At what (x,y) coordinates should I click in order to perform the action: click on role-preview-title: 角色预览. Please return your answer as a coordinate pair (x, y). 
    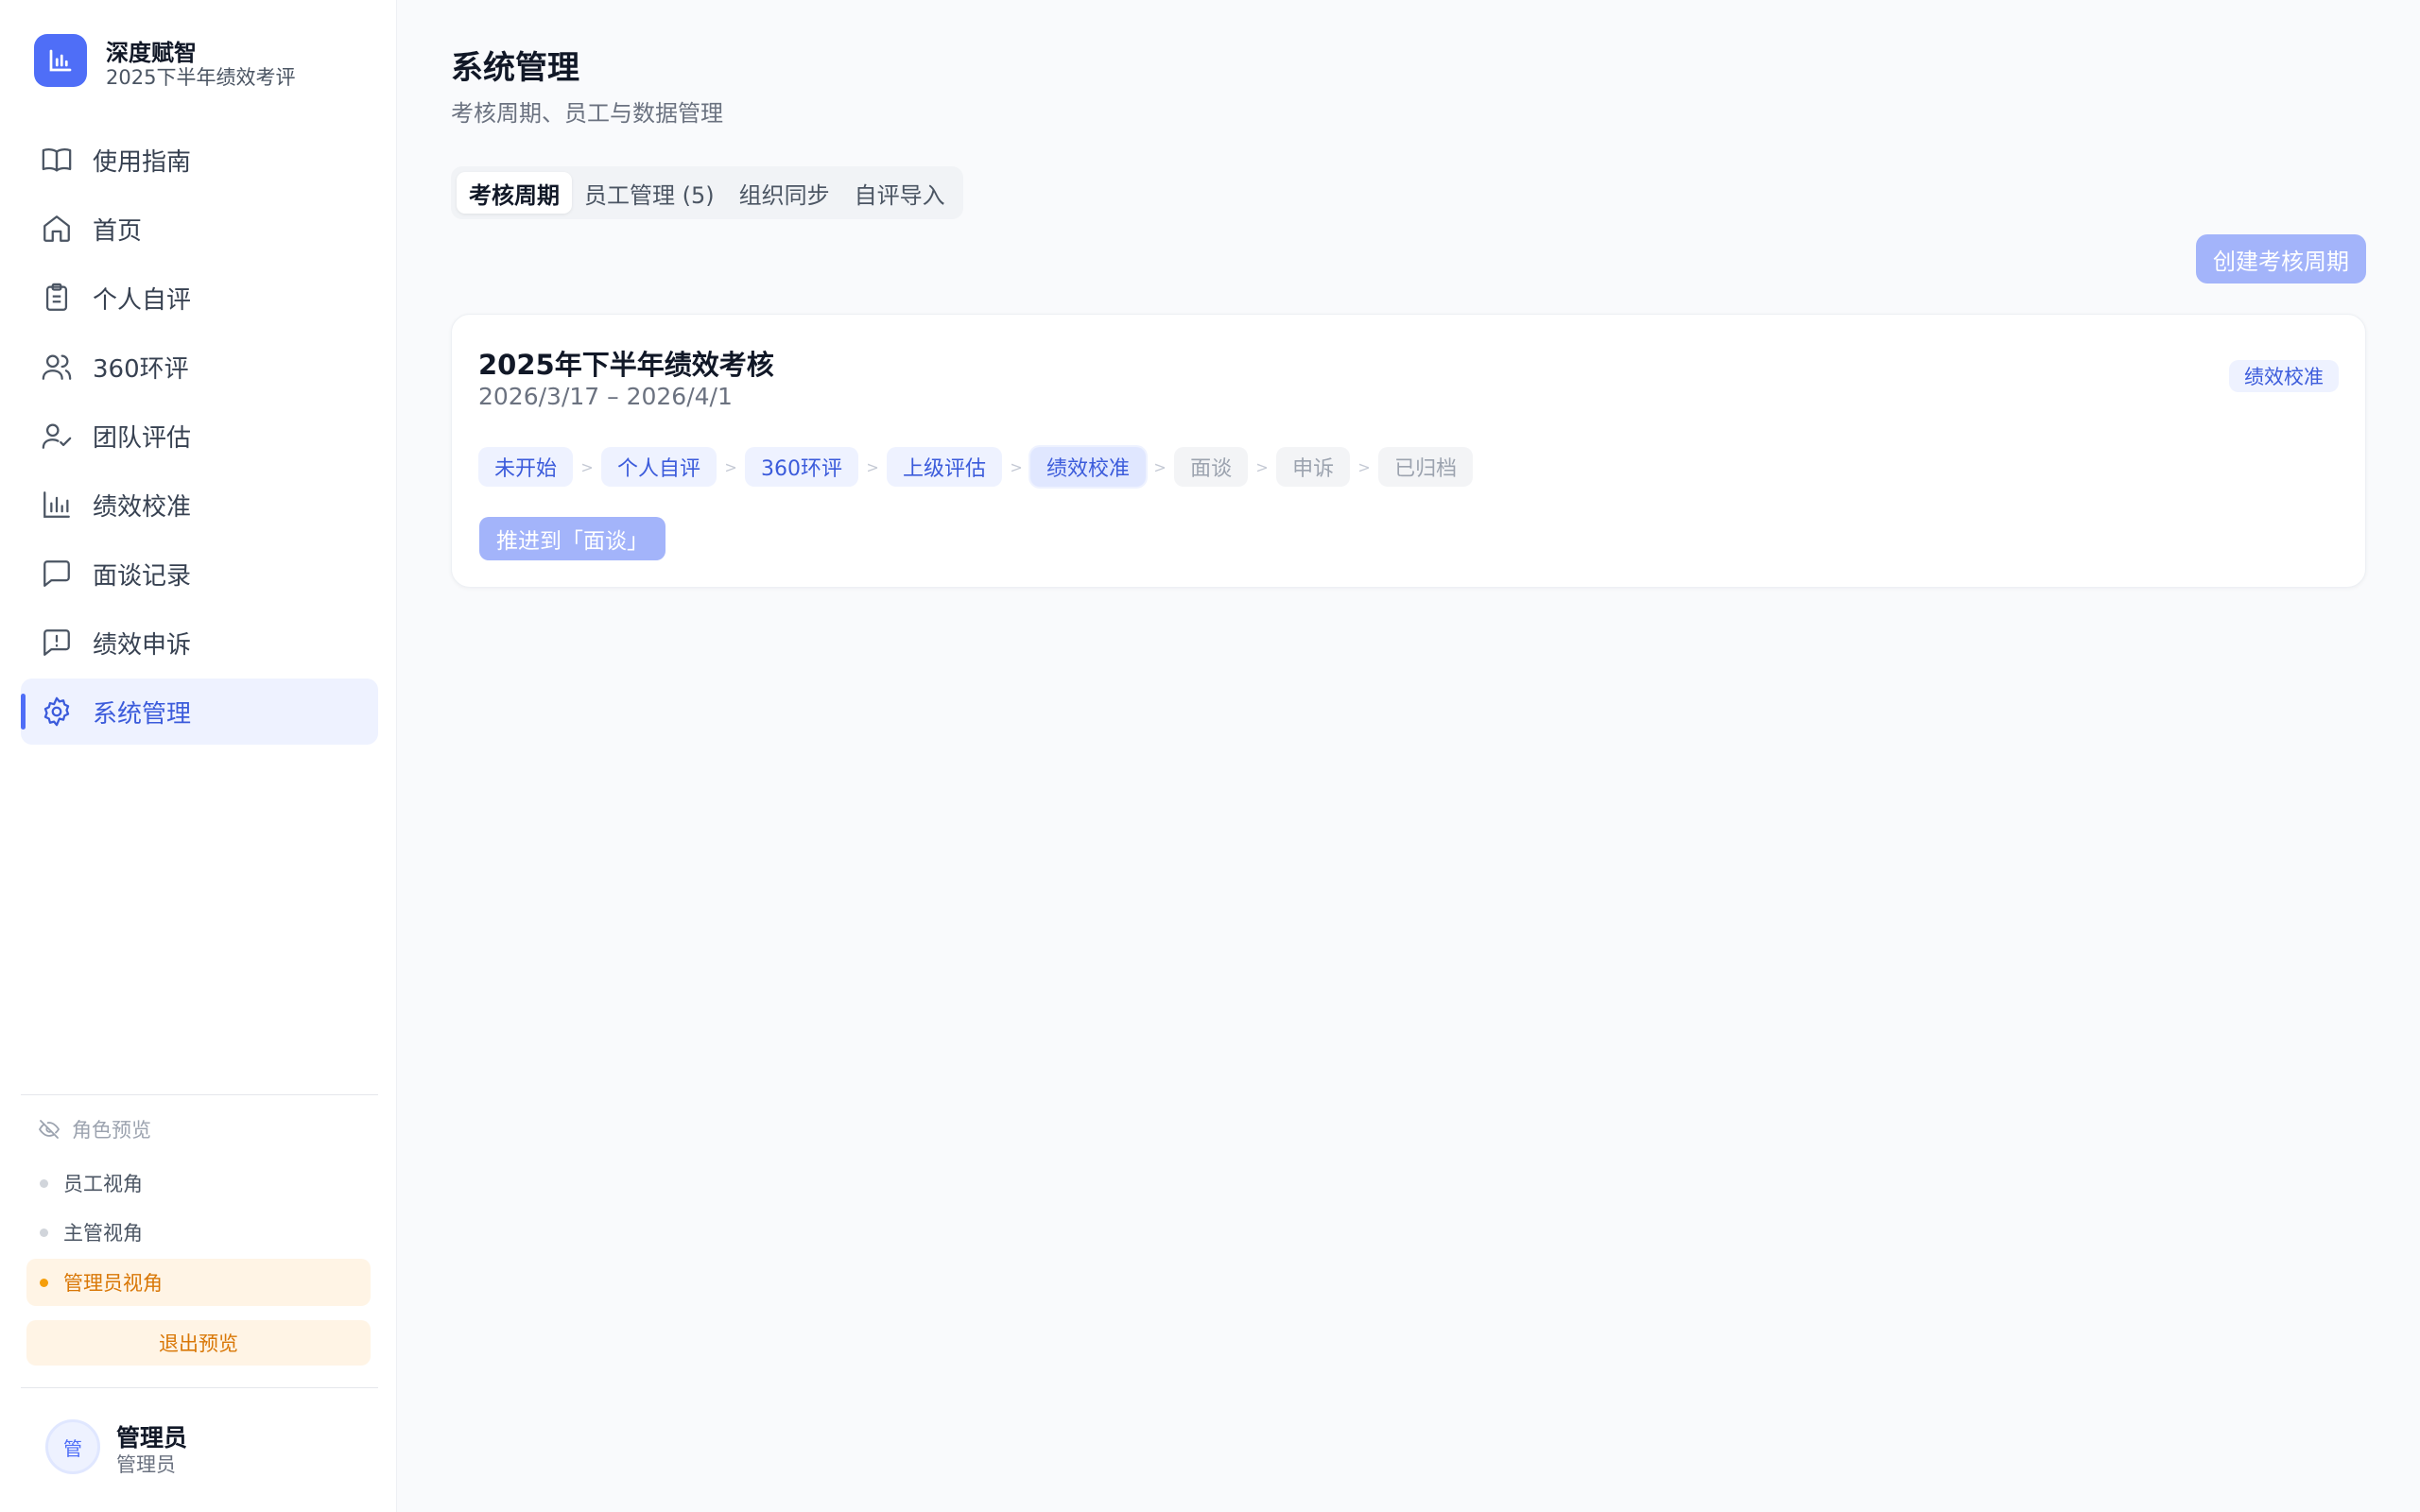
    Looking at the image, I should click on (95, 1129).